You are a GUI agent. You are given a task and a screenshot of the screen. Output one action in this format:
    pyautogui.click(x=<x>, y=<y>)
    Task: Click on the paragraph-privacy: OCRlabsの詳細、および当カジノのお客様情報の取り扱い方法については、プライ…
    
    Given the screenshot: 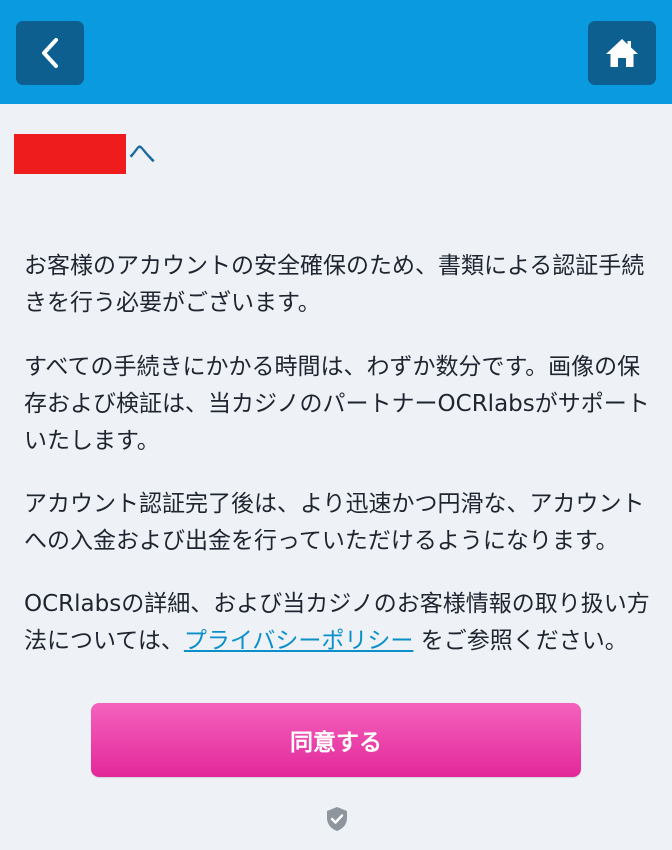 What is the action you would take?
    pyautogui.click(x=338, y=623)
    